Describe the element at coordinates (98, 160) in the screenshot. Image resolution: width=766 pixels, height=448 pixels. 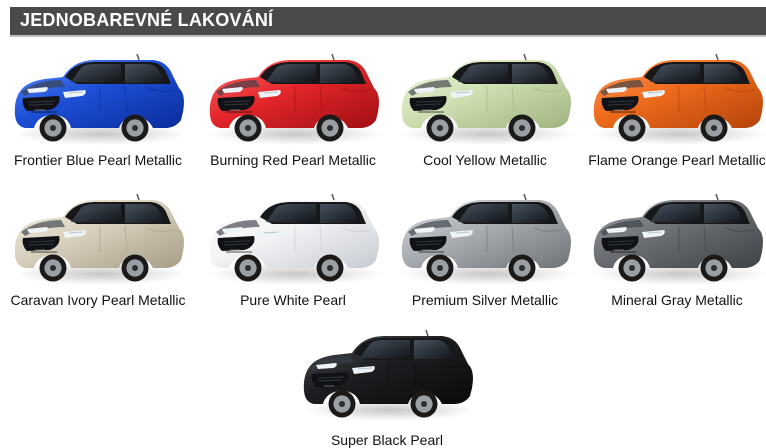
I see `color-name-label: Frontier Blue Pearl Metallic` at that location.